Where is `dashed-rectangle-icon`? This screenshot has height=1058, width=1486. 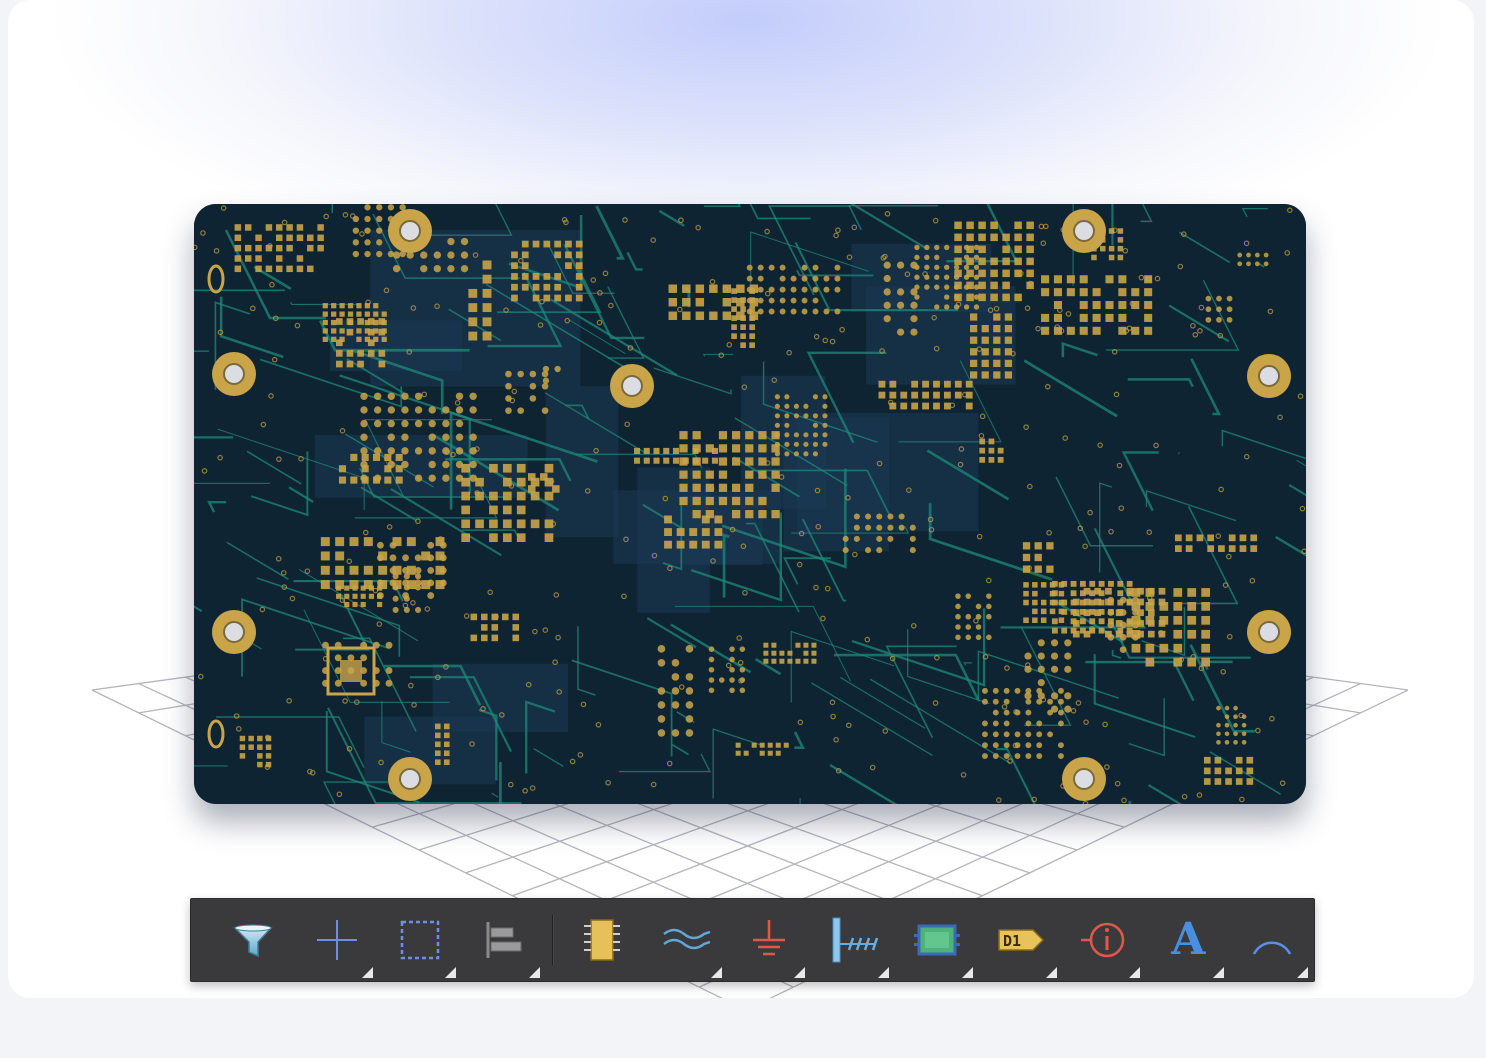
dashed-rectangle-icon is located at coordinates (420, 940).